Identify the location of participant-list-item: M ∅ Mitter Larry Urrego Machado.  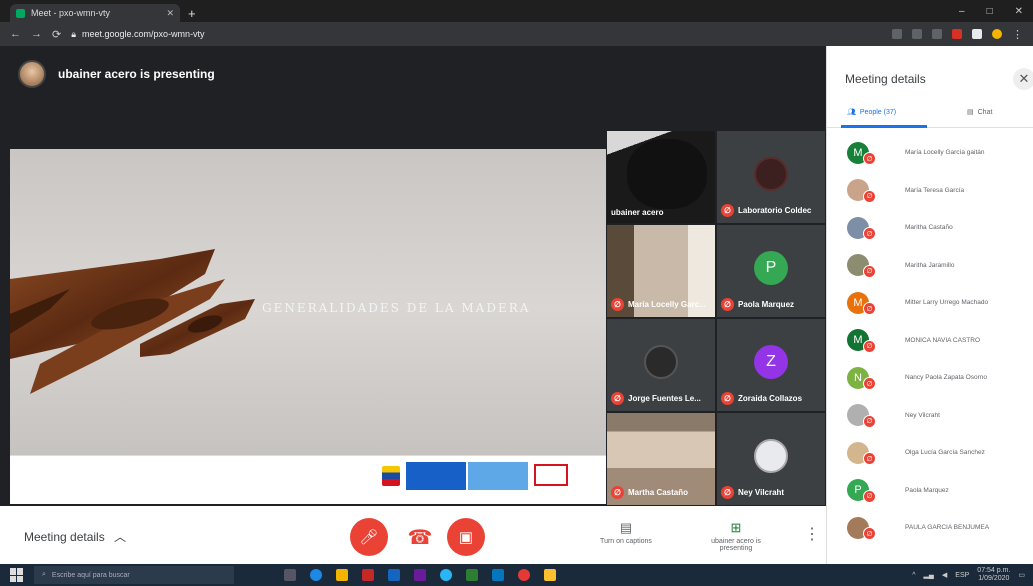
(930, 303).